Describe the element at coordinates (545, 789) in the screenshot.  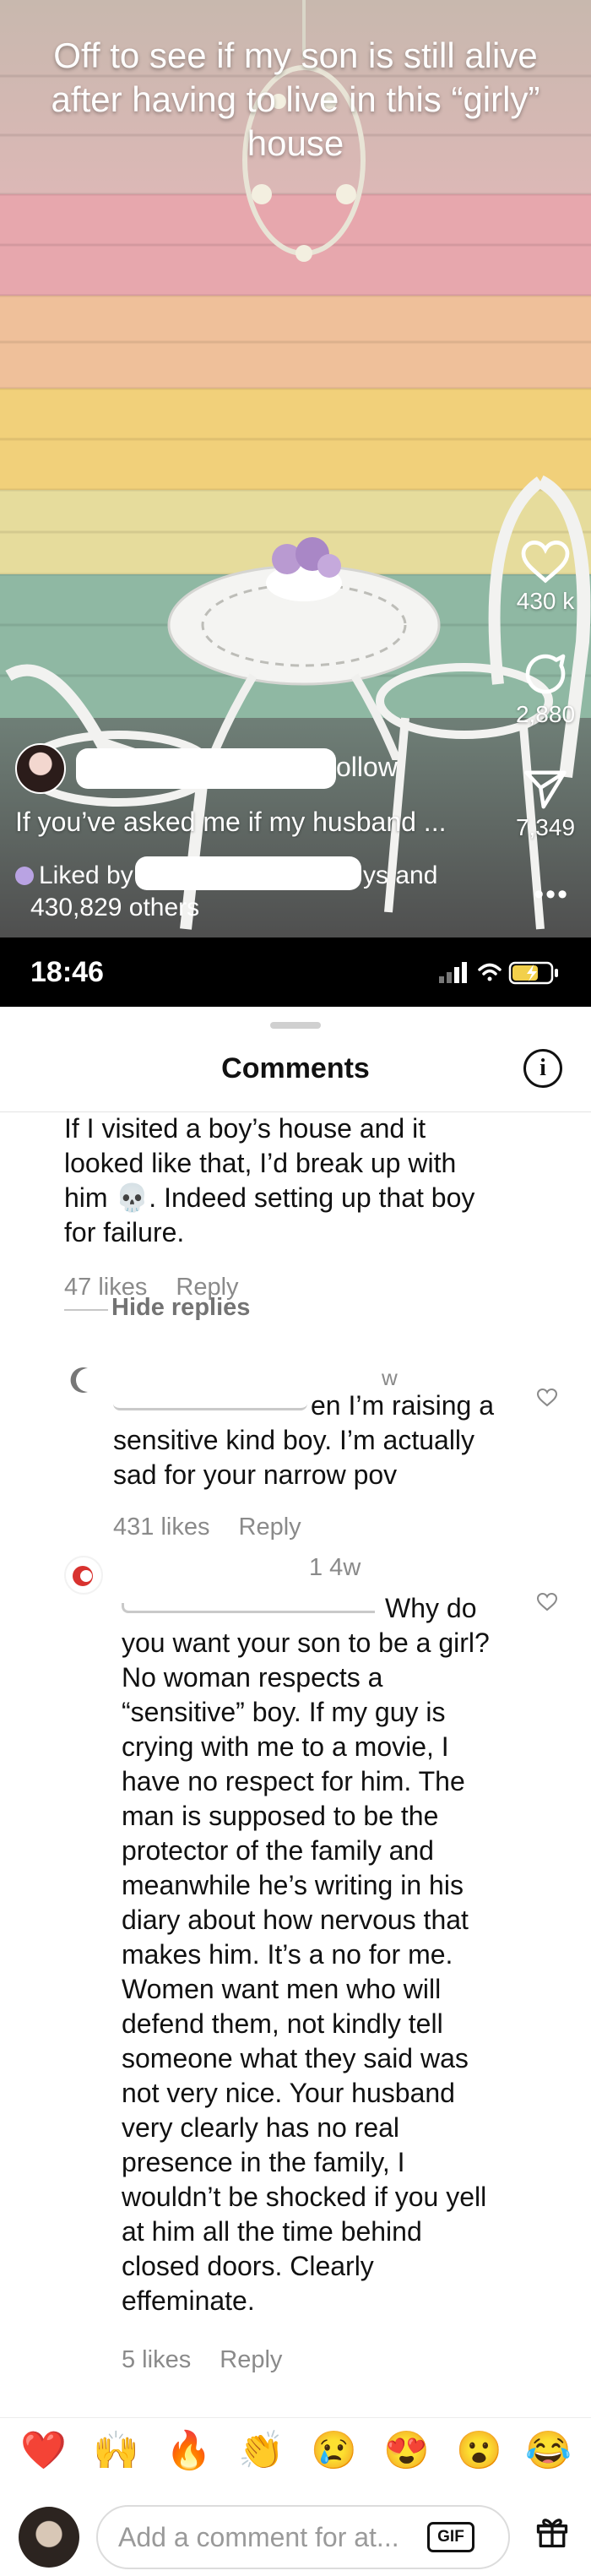
I see `send-icon` at that location.